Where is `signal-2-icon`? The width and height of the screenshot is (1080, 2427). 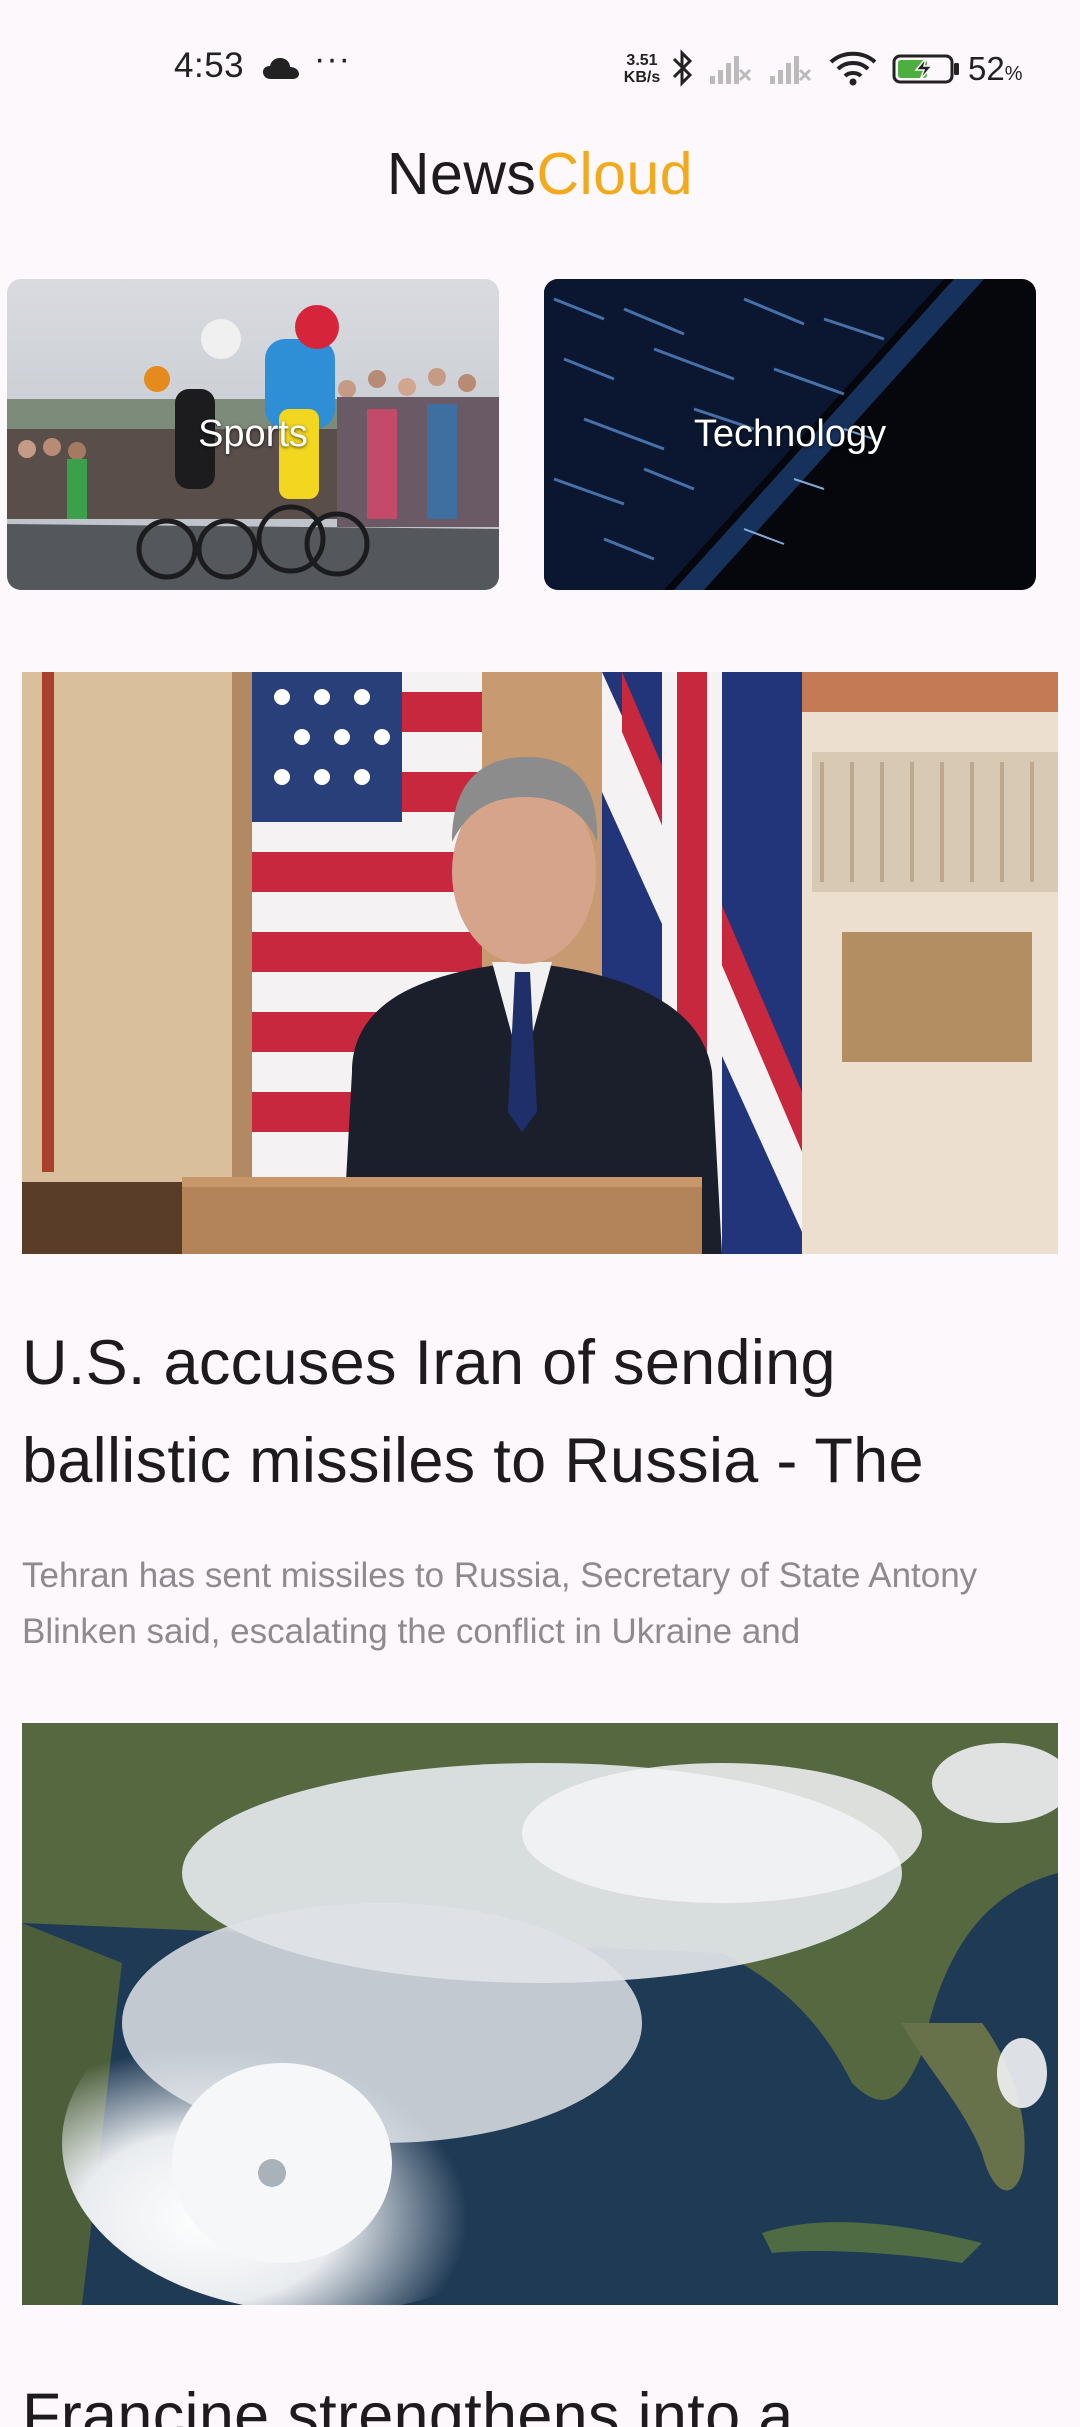 signal-2-icon is located at coordinates (791, 70).